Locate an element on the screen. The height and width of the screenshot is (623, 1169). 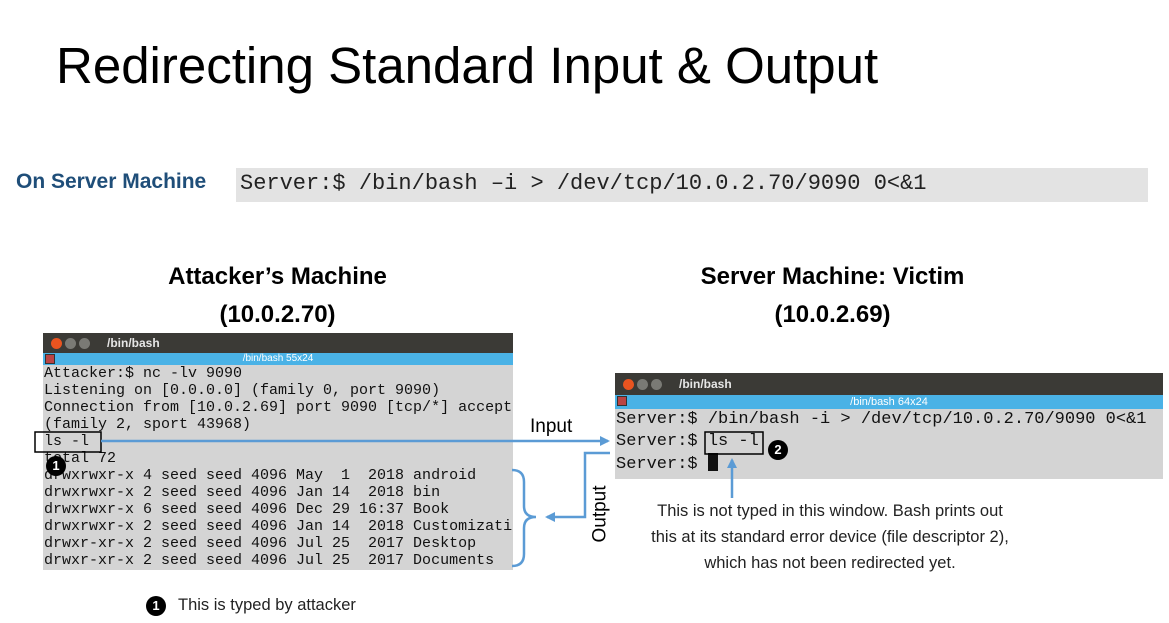
typed-command-highlight is located at coordinates (68, 442).